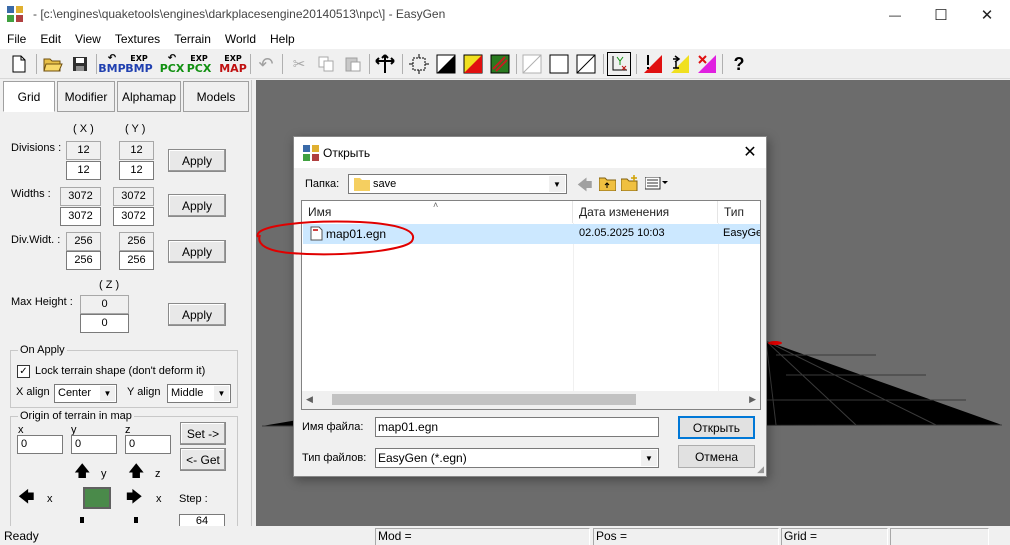 The image size is (1010, 545). Describe the element at coordinates (299, 64) in the screenshot. I see `cut-button: ✂` at that location.